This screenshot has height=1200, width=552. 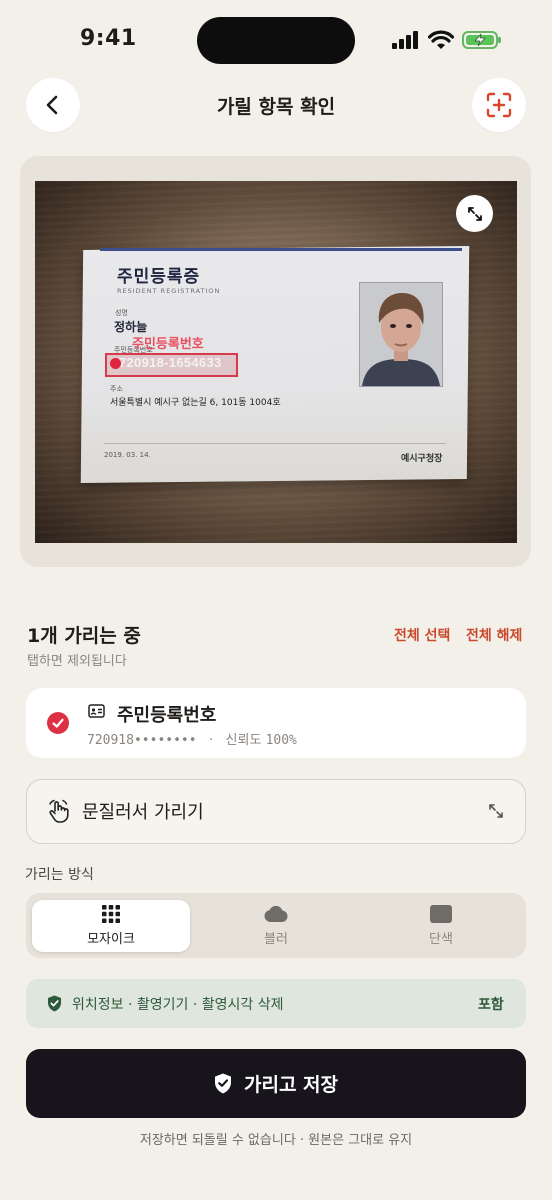 I want to click on confidence-value: 100%, so click(x=281, y=740).